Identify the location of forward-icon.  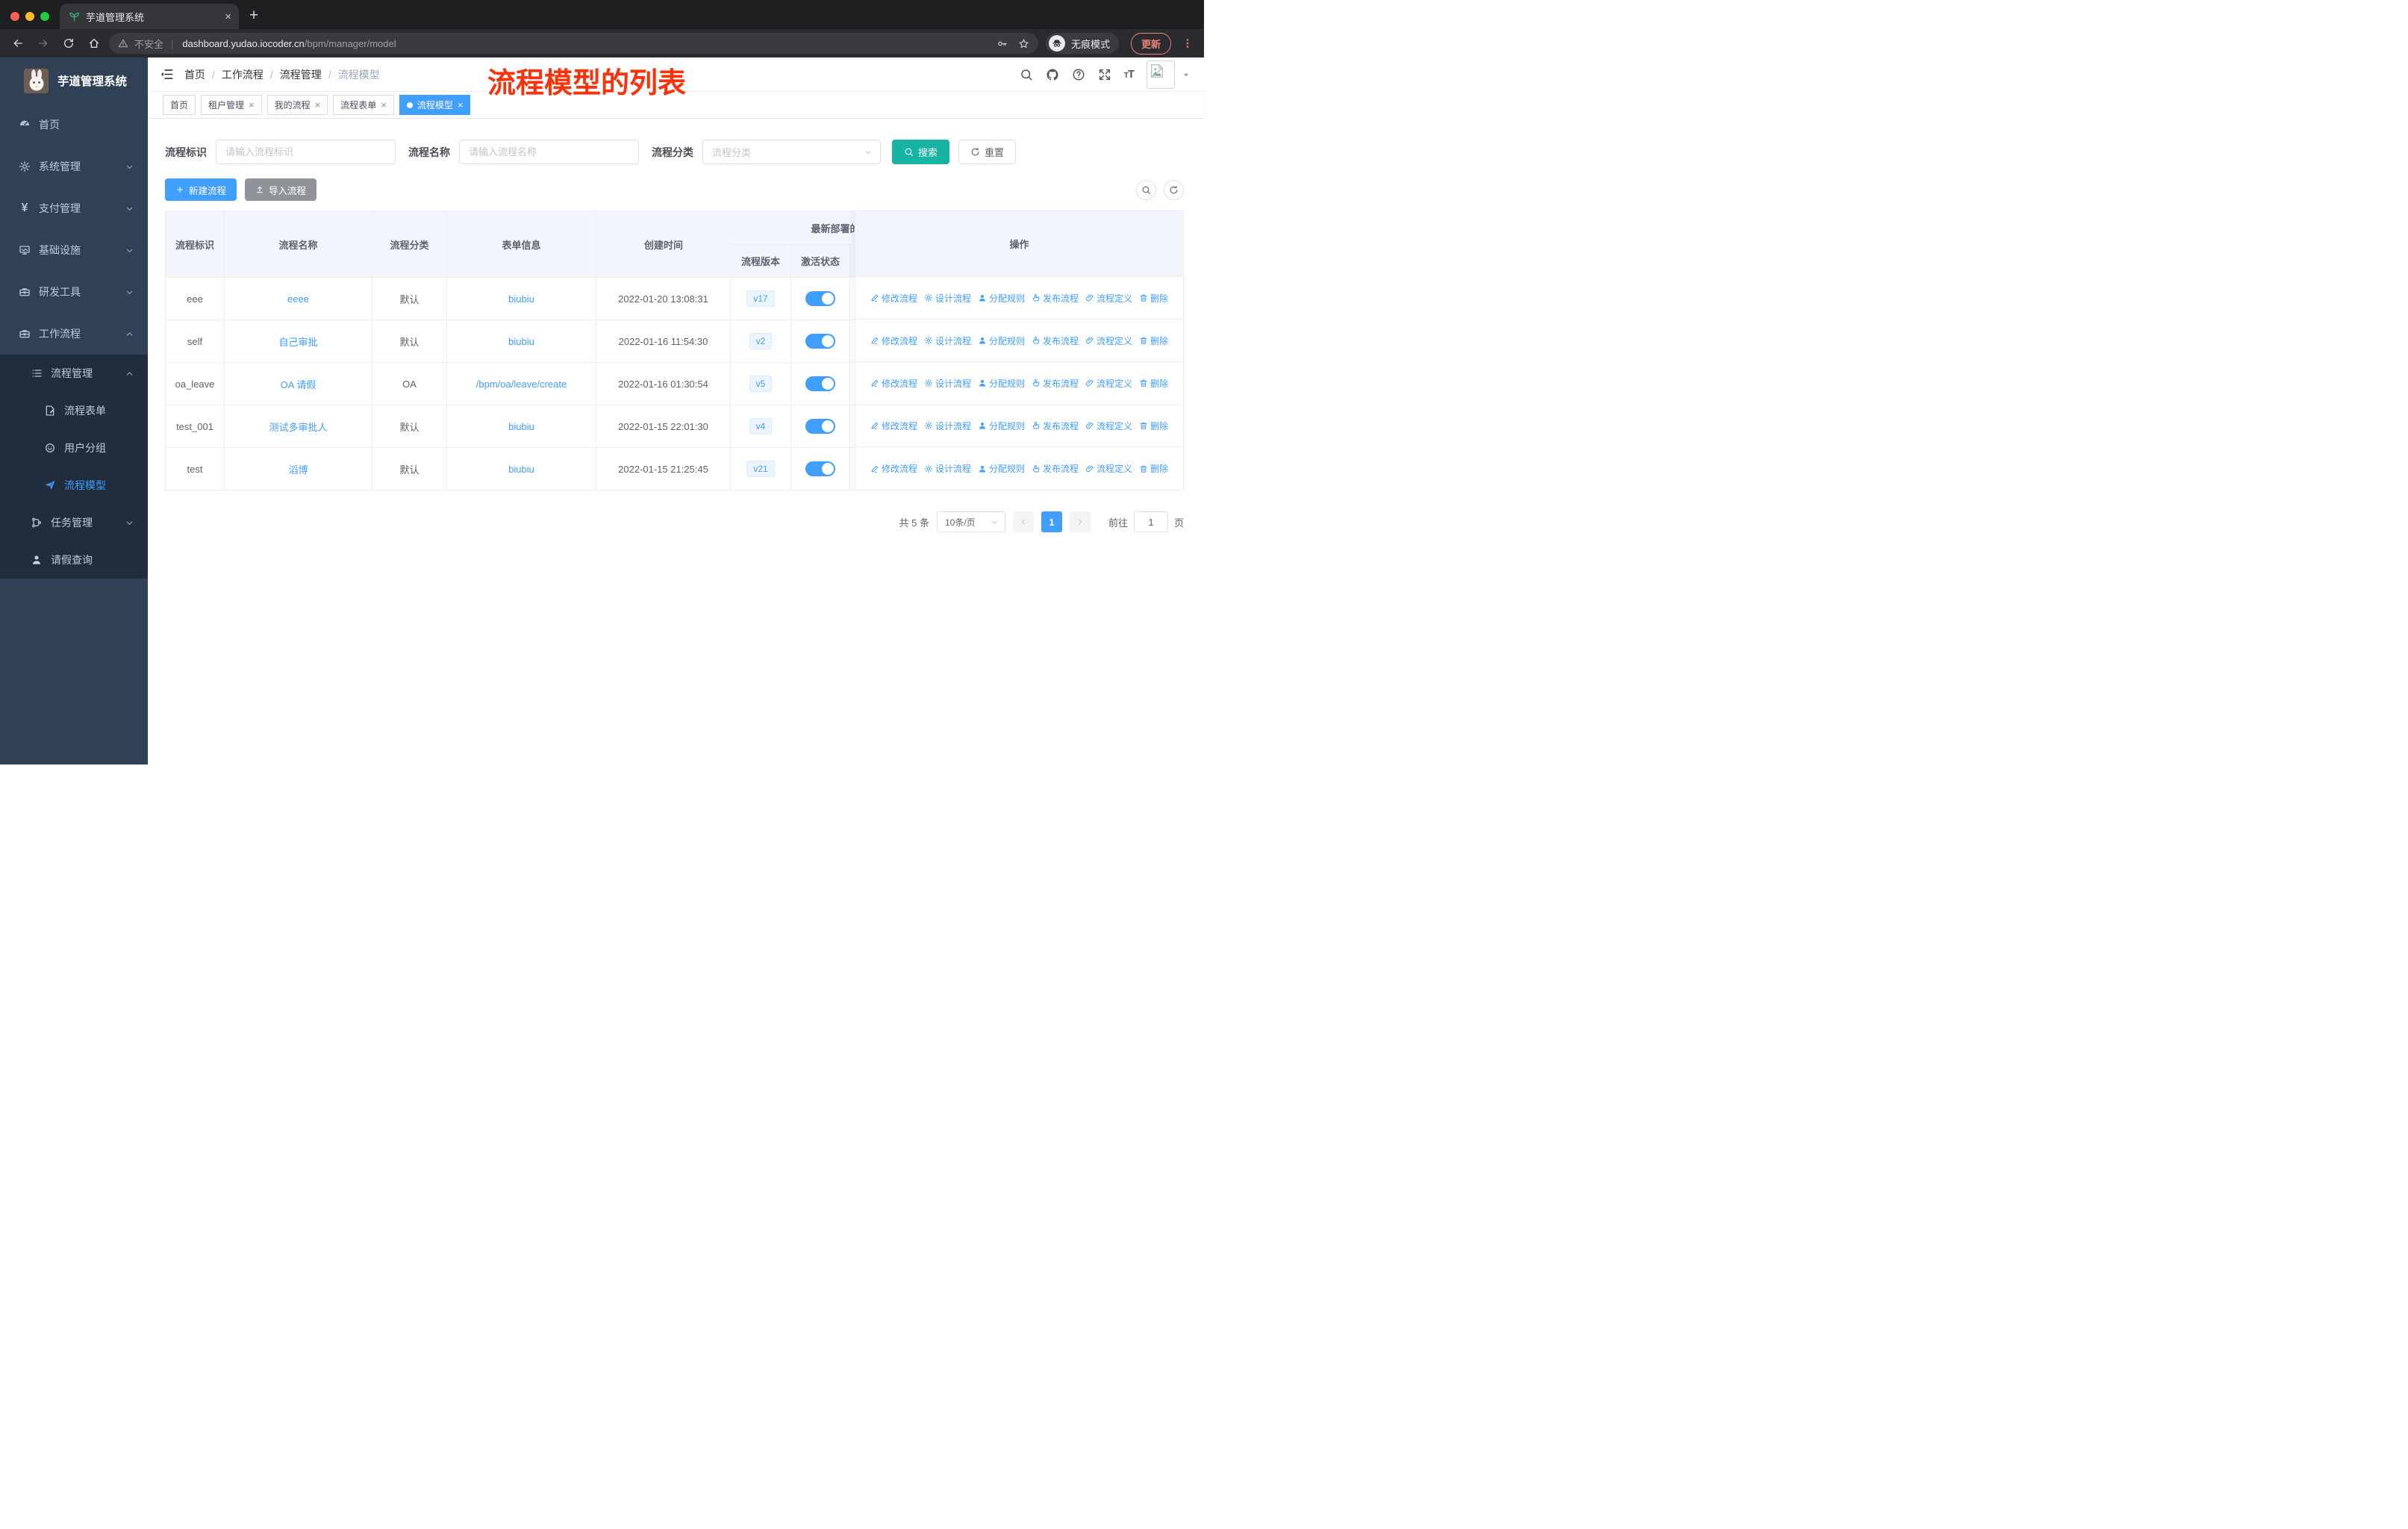
(43, 43).